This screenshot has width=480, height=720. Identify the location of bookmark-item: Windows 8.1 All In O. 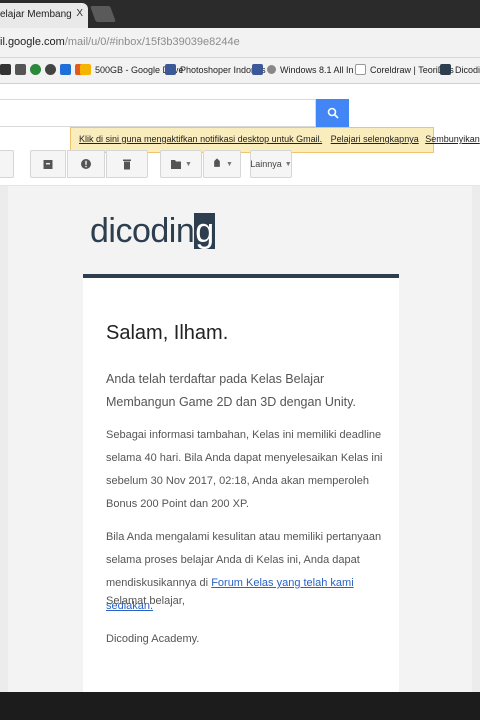
(307, 69).